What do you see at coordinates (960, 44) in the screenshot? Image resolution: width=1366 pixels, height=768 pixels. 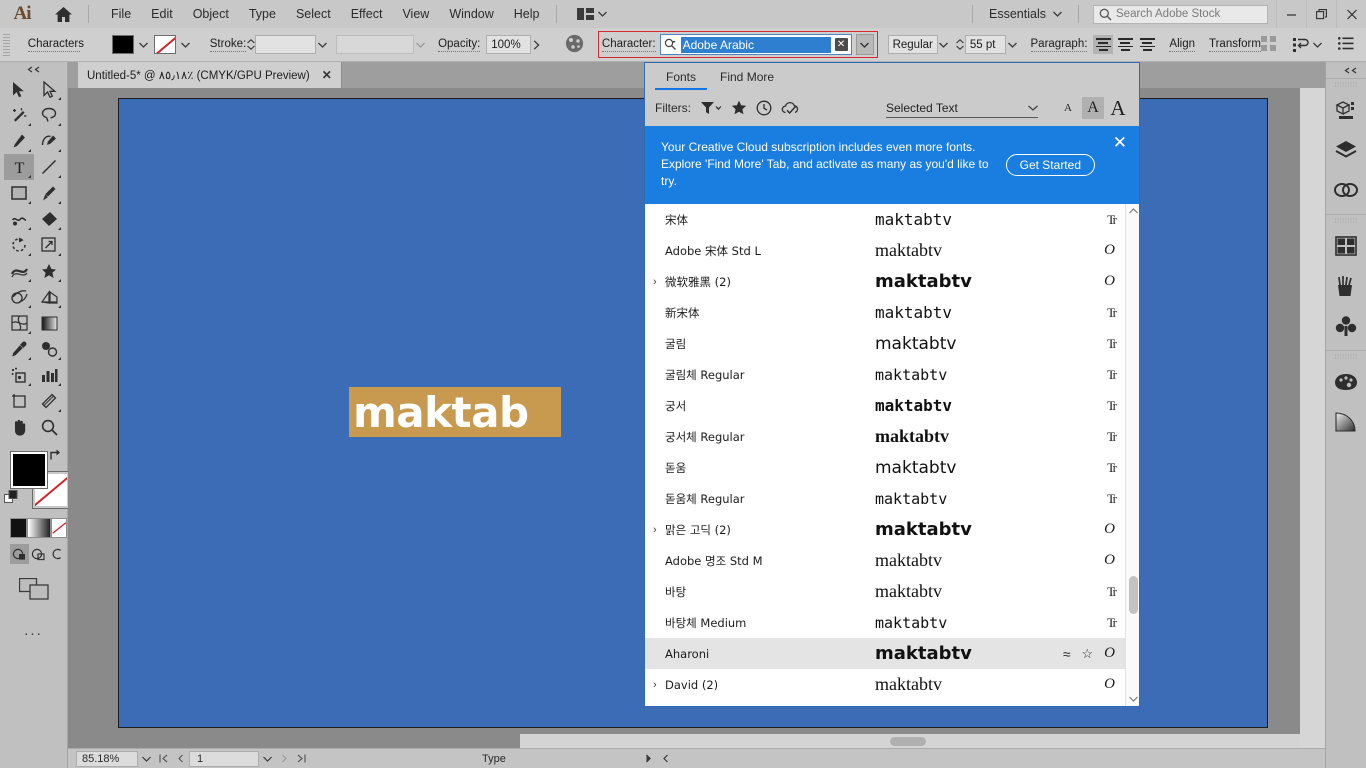 I see `font-size-stepper` at bounding box center [960, 44].